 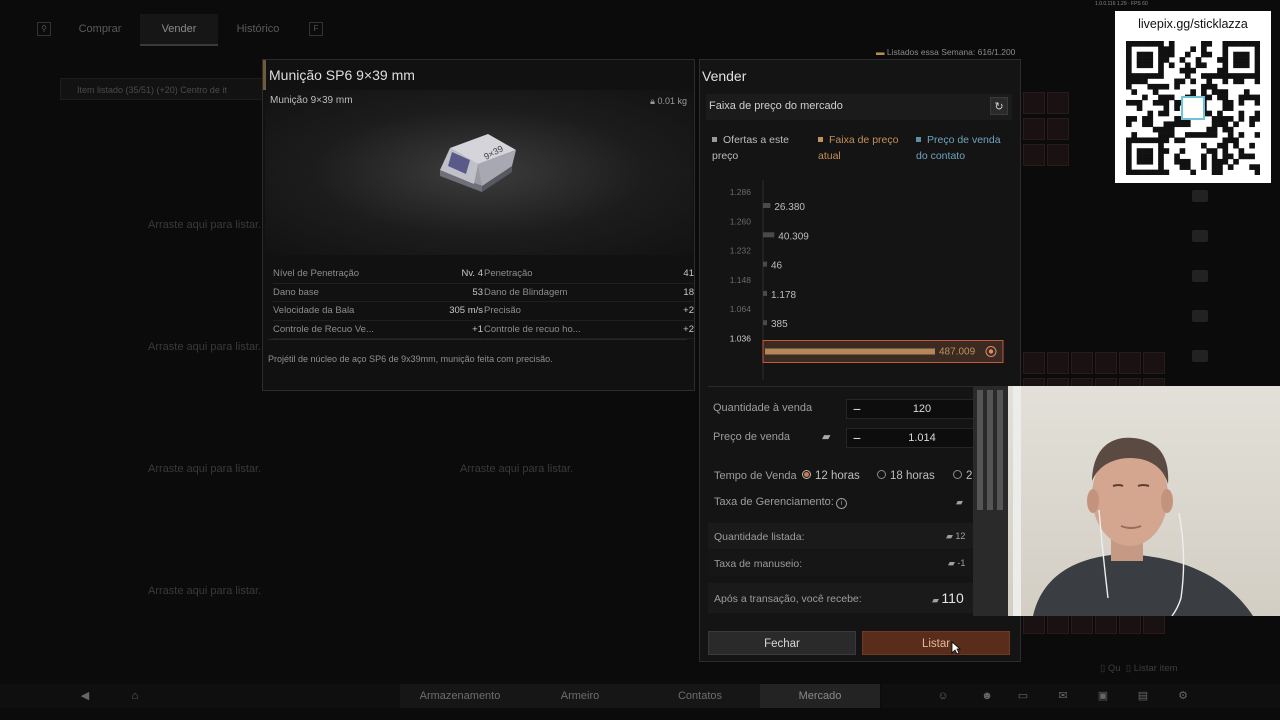 What do you see at coordinates (1063, 696) in the screenshot?
I see `mail-icon: ✉` at bounding box center [1063, 696].